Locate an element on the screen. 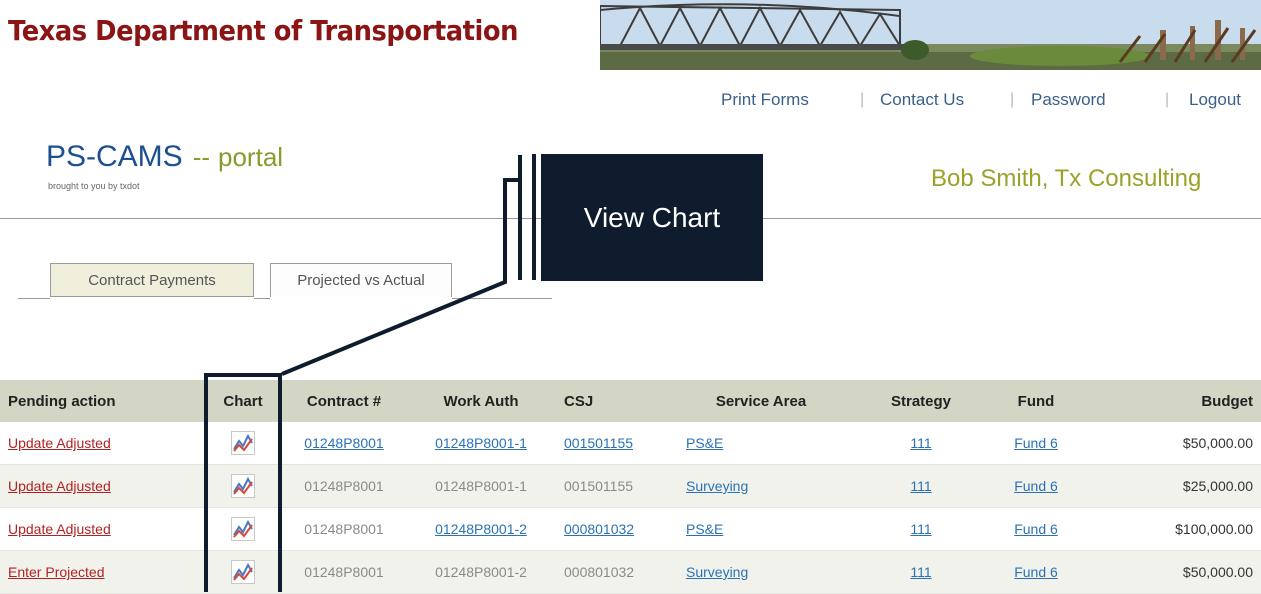 This screenshot has height=594, width=1261. work-auth-text: 01248P8001-2 is located at coordinates (481, 572).